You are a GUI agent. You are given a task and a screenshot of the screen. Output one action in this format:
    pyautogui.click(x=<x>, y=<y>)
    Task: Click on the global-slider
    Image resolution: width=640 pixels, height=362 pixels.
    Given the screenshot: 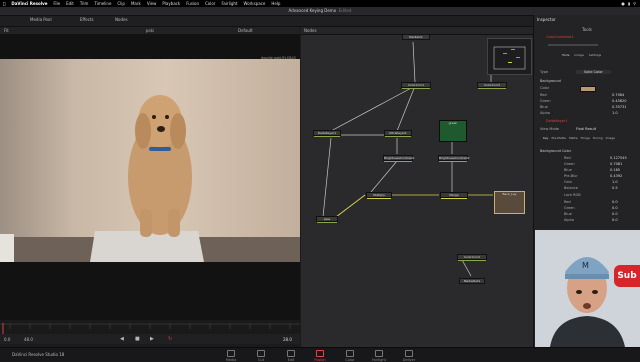 What is the action you would take?
    pyautogui.click(x=573, y=45)
    